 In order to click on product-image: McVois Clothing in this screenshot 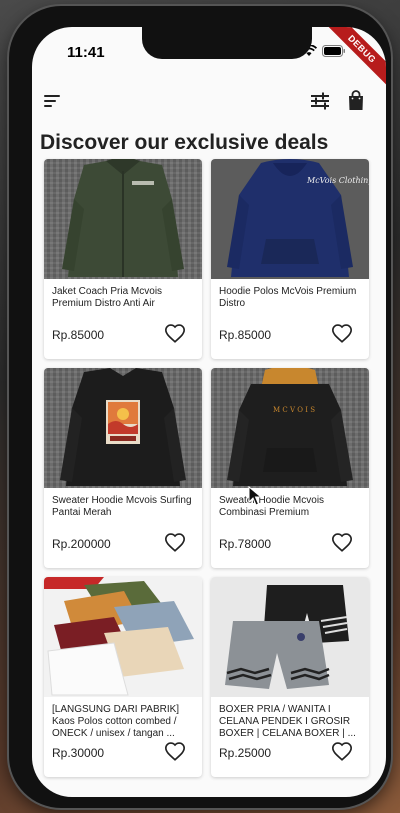, I will do `click(290, 219)`.